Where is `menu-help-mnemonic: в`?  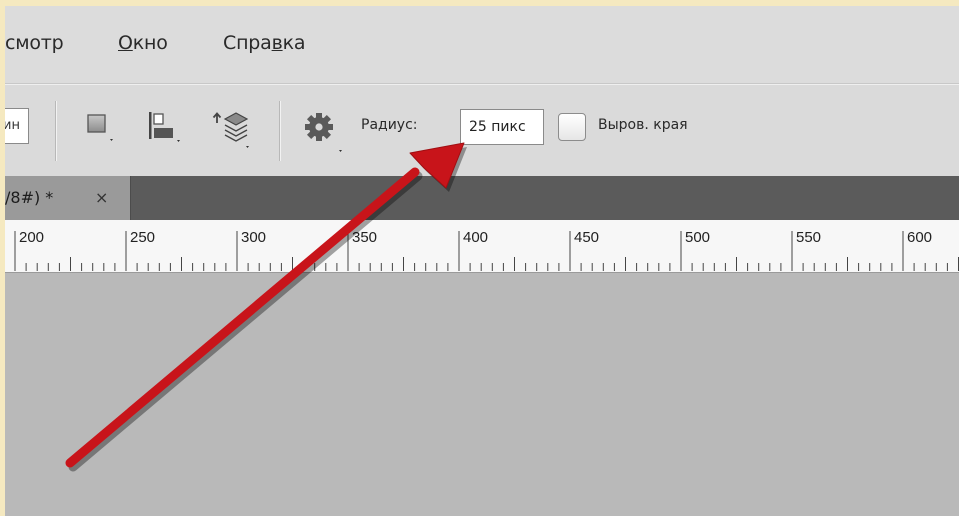 menu-help-mnemonic: в is located at coordinates (277, 43).